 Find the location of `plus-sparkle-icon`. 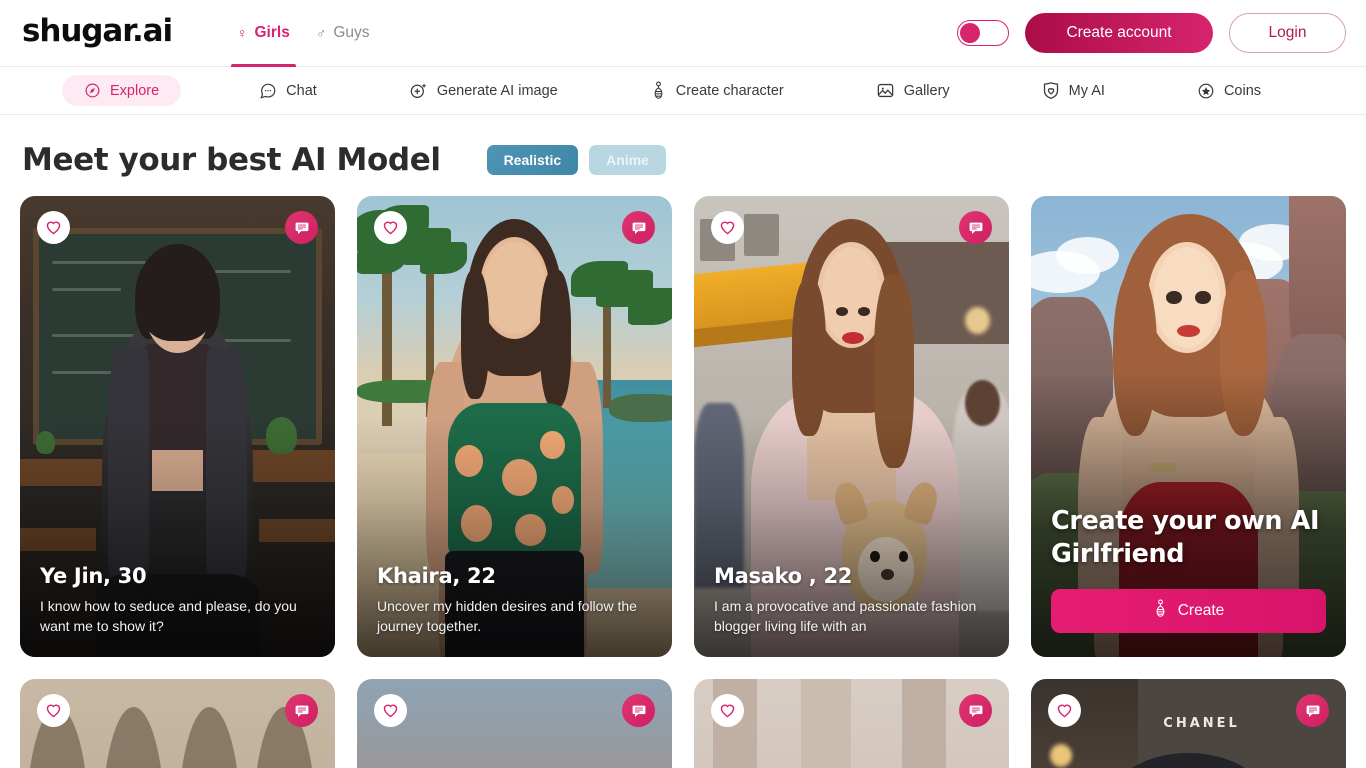

plus-sparkle-icon is located at coordinates (418, 90).